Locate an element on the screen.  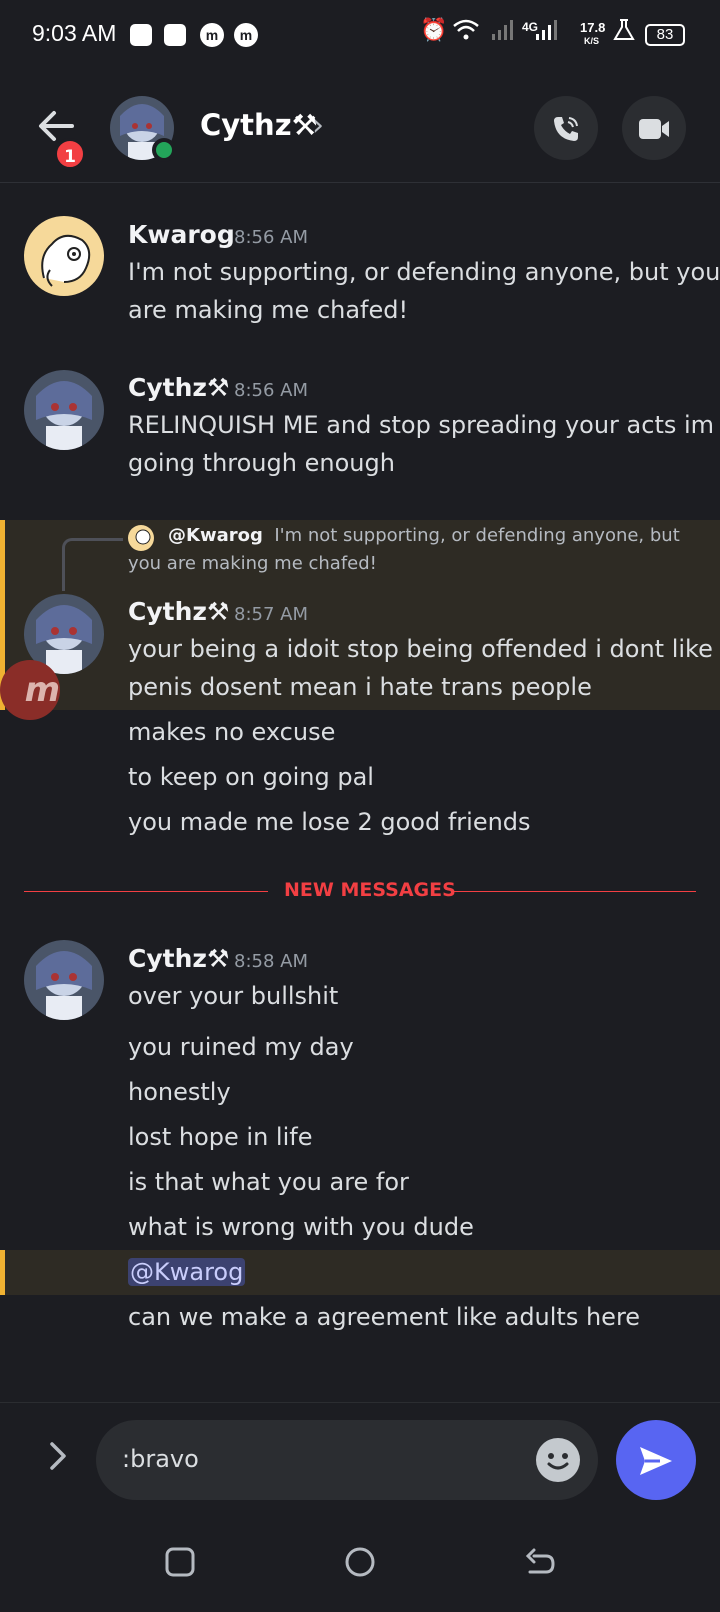
voice-call-button is located at coordinates (566, 128).